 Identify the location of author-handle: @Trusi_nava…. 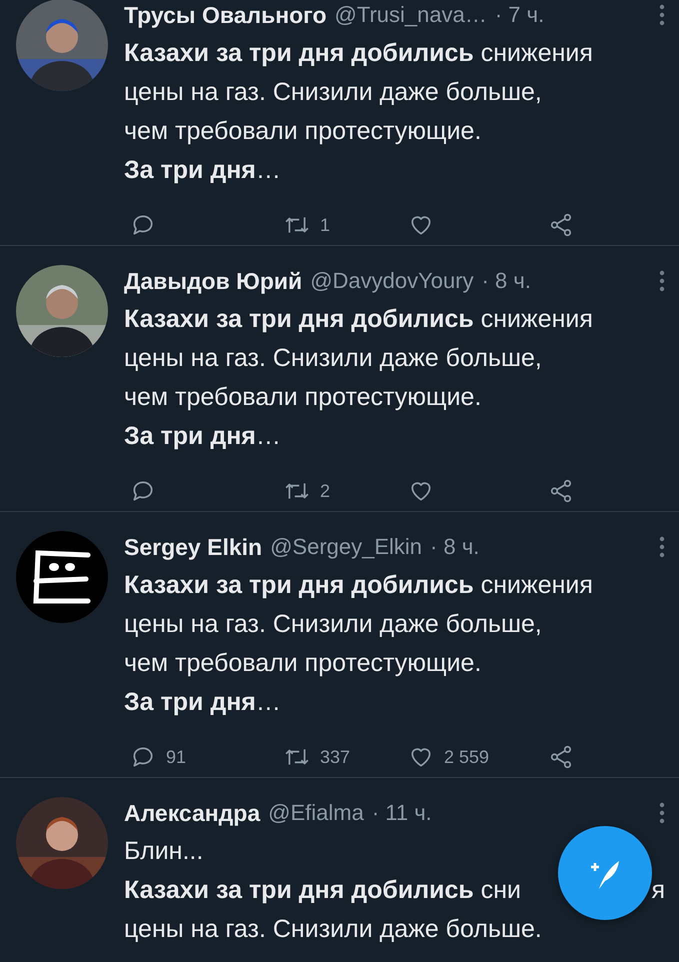
(410, 15).